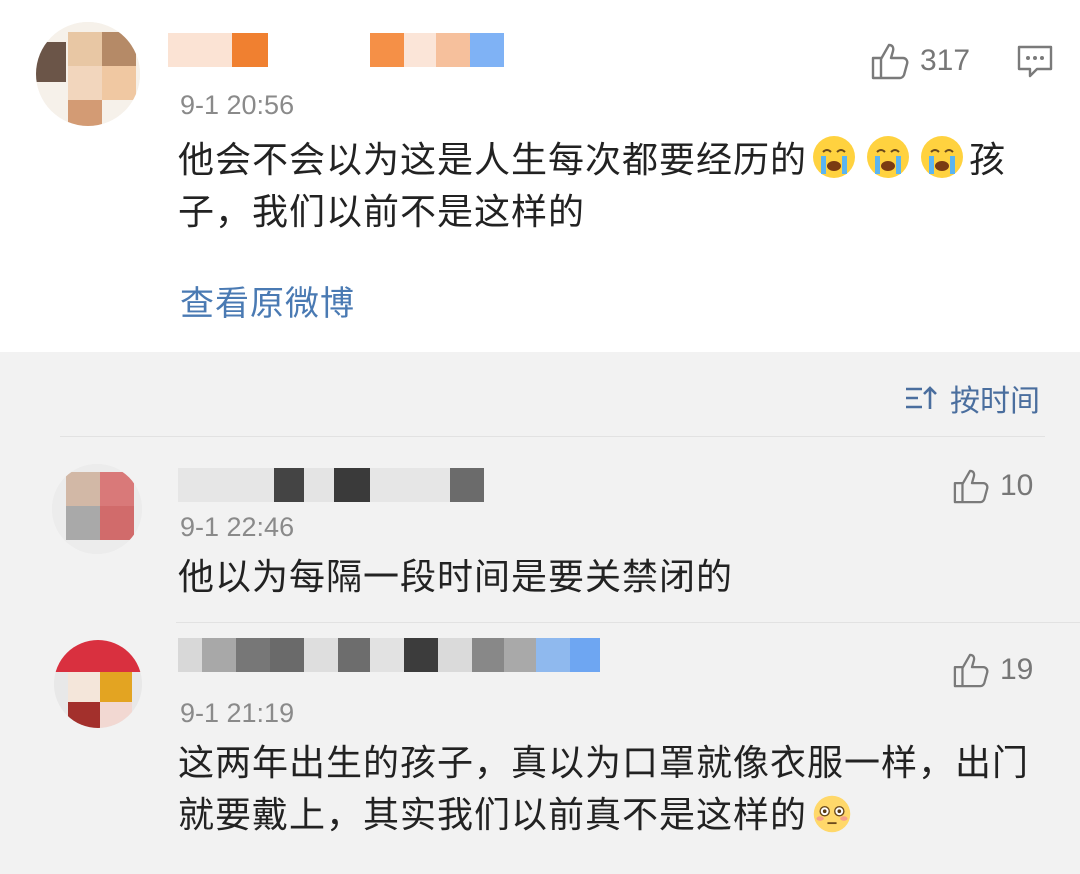 The width and height of the screenshot is (1080, 874). Describe the element at coordinates (1017, 669) in the screenshot. I see `like-count: 19` at that location.